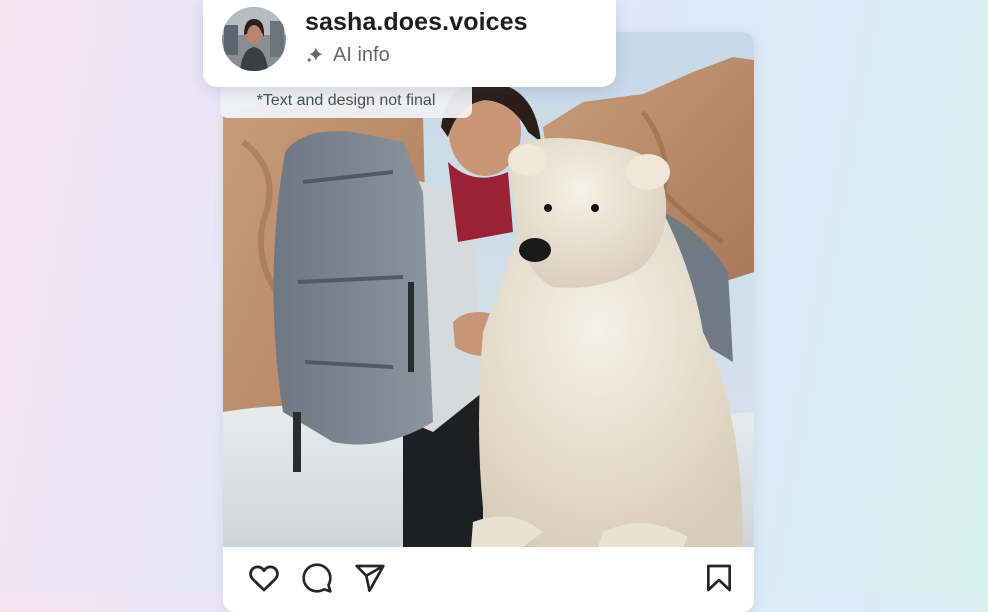 The image size is (988, 612). I want to click on sparkle-icon, so click(314, 55).